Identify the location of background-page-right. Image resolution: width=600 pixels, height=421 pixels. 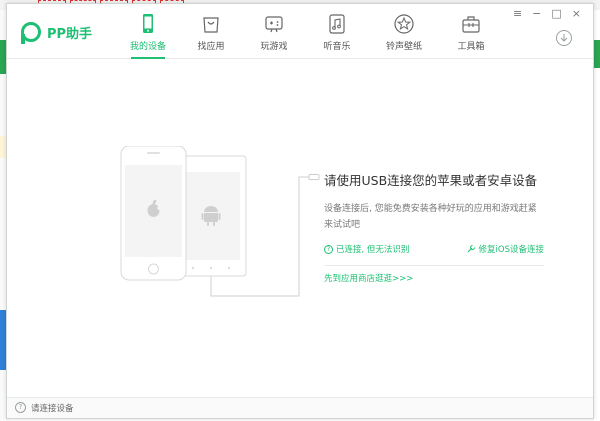
(597, 54).